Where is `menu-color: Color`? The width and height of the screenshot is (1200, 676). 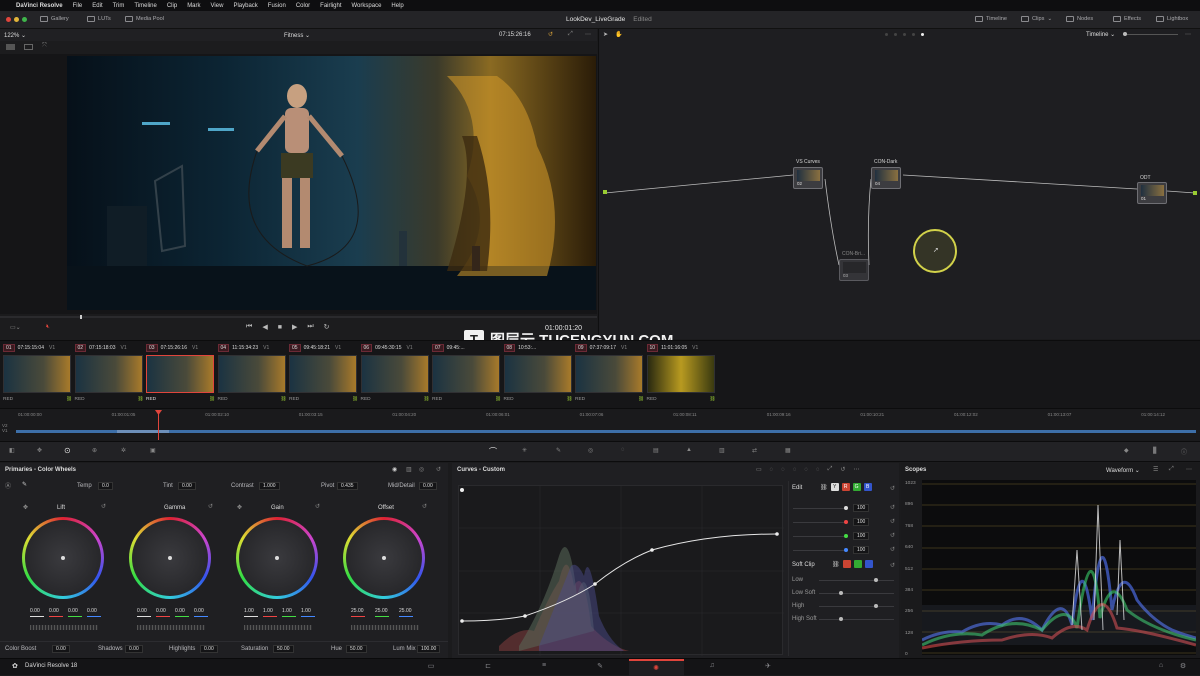
menu-color: Color is located at coordinates (303, 6).